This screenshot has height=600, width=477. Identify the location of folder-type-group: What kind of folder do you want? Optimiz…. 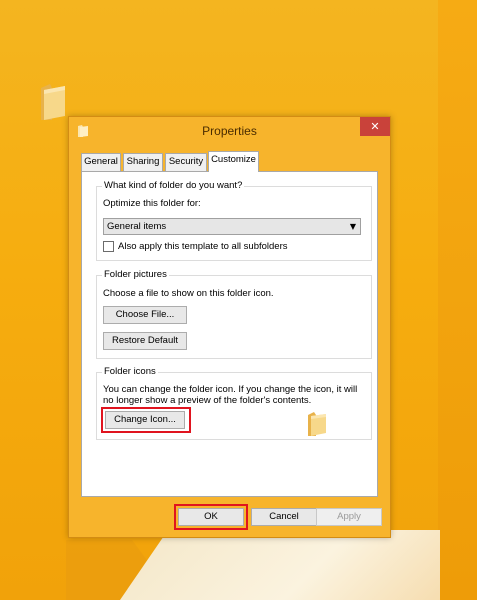
(234, 220).